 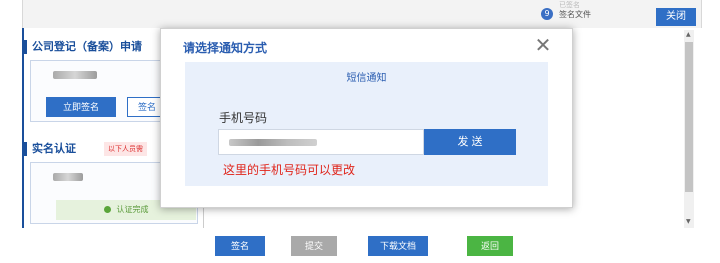 What do you see at coordinates (689, 117) in the screenshot?
I see `scrollbar-thumb` at bounding box center [689, 117].